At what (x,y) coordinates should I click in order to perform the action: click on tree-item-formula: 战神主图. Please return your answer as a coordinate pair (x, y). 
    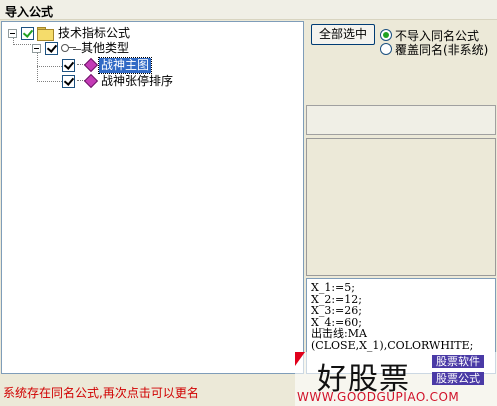
    Looking at the image, I should click on (107, 65).